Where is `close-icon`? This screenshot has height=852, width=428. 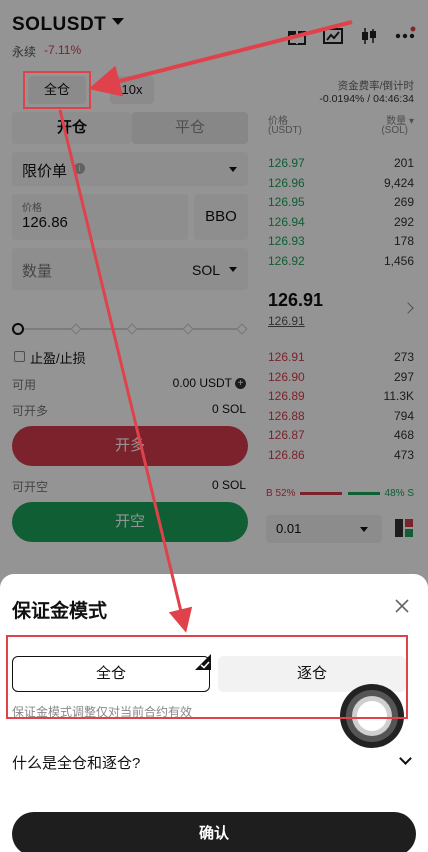 close-icon is located at coordinates (402, 606).